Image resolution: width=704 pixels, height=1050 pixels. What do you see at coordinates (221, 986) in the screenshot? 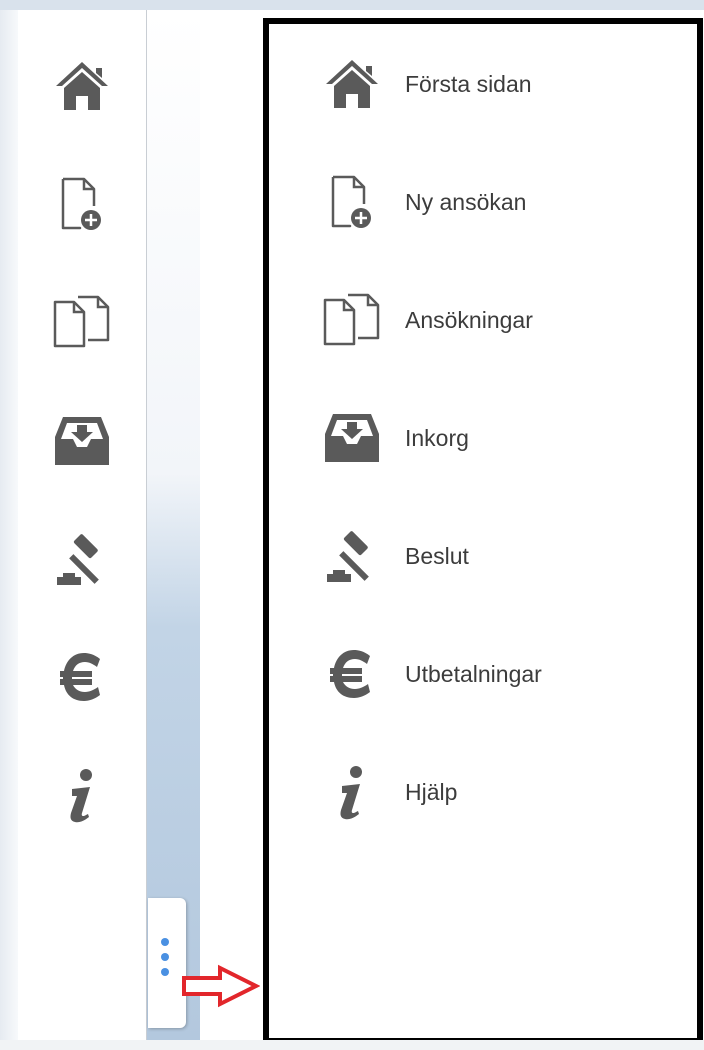
I see `annotation-arrow-icon` at bounding box center [221, 986].